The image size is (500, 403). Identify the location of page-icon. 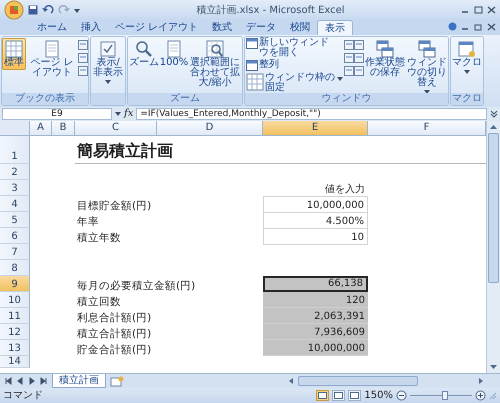
(52, 49).